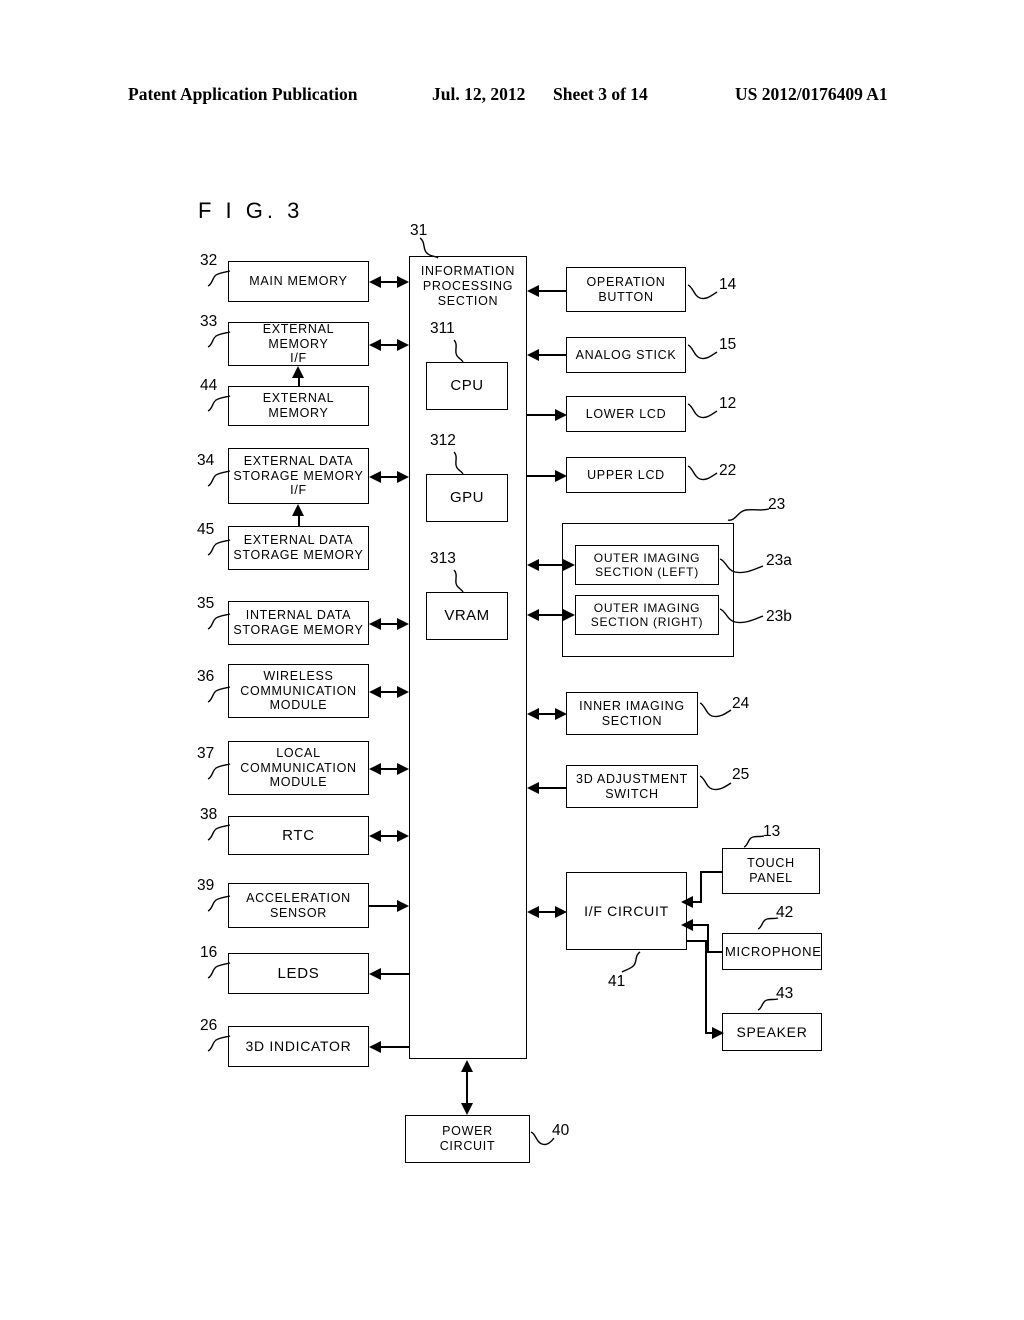 The width and height of the screenshot is (1024, 1320). What do you see at coordinates (298, 690) in the screenshot?
I see `block-label: WIRELESS COMMUNICATION MODULE` at bounding box center [298, 690].